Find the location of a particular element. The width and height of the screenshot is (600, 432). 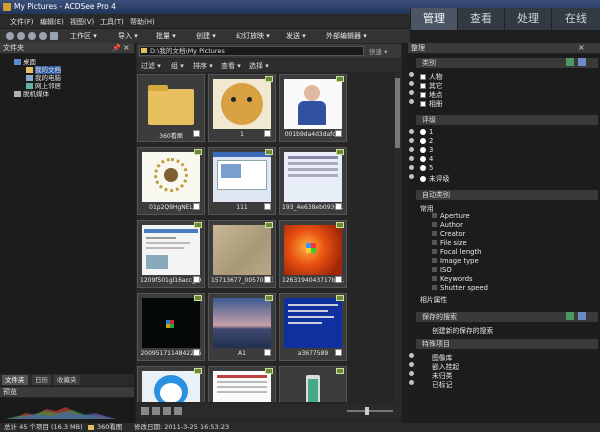

rotate-icon is located at coordinates (178, 411).